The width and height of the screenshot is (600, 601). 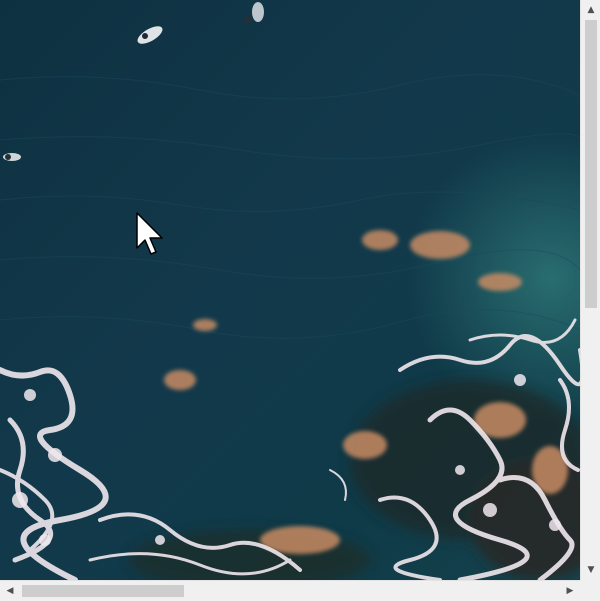 What do you see at coordinates (591, 164) in the screenshot?
I see `vertical-scroll-thumb` at bounding box center [591, 164].